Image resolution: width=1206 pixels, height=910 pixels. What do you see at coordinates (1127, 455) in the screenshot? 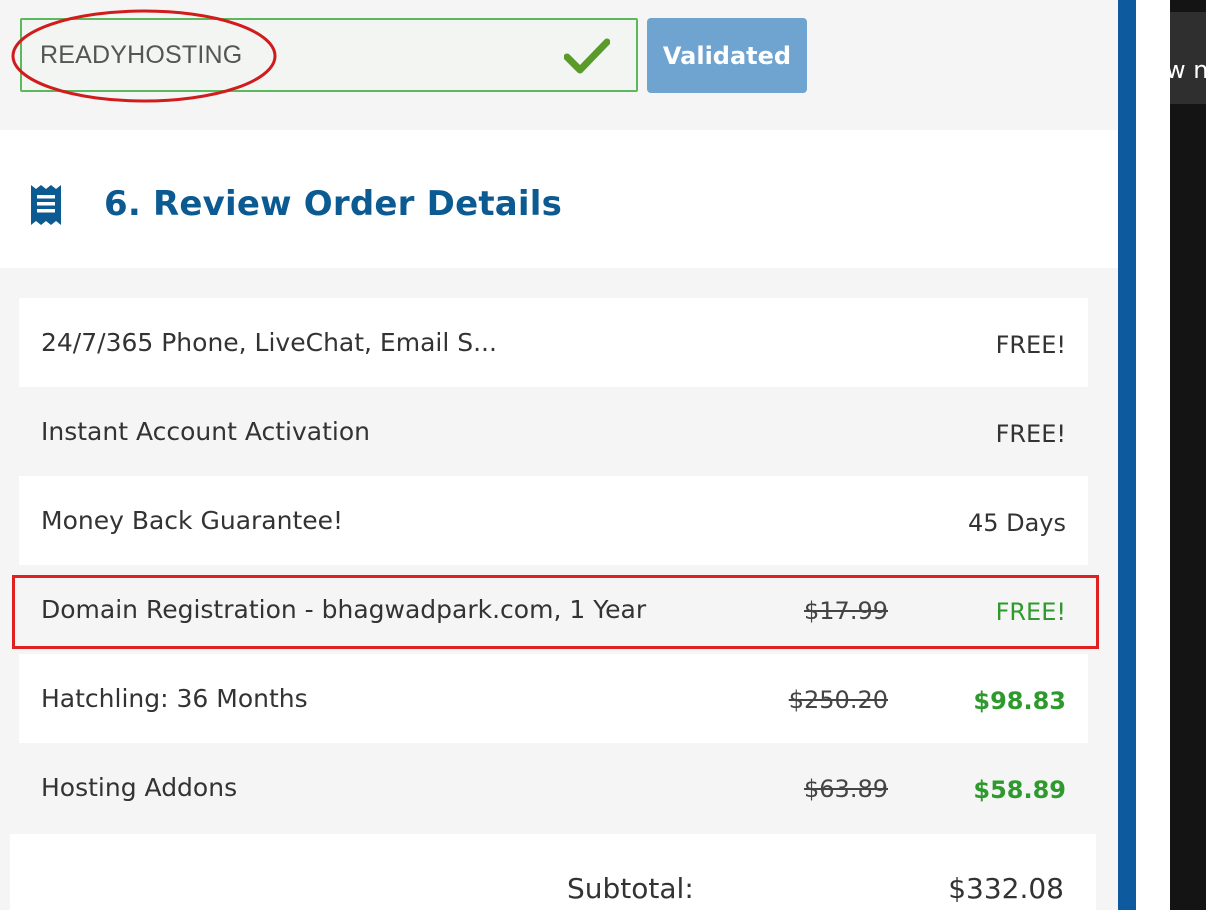
I see `sidebar-divider` at bounding box center [1127, 455].